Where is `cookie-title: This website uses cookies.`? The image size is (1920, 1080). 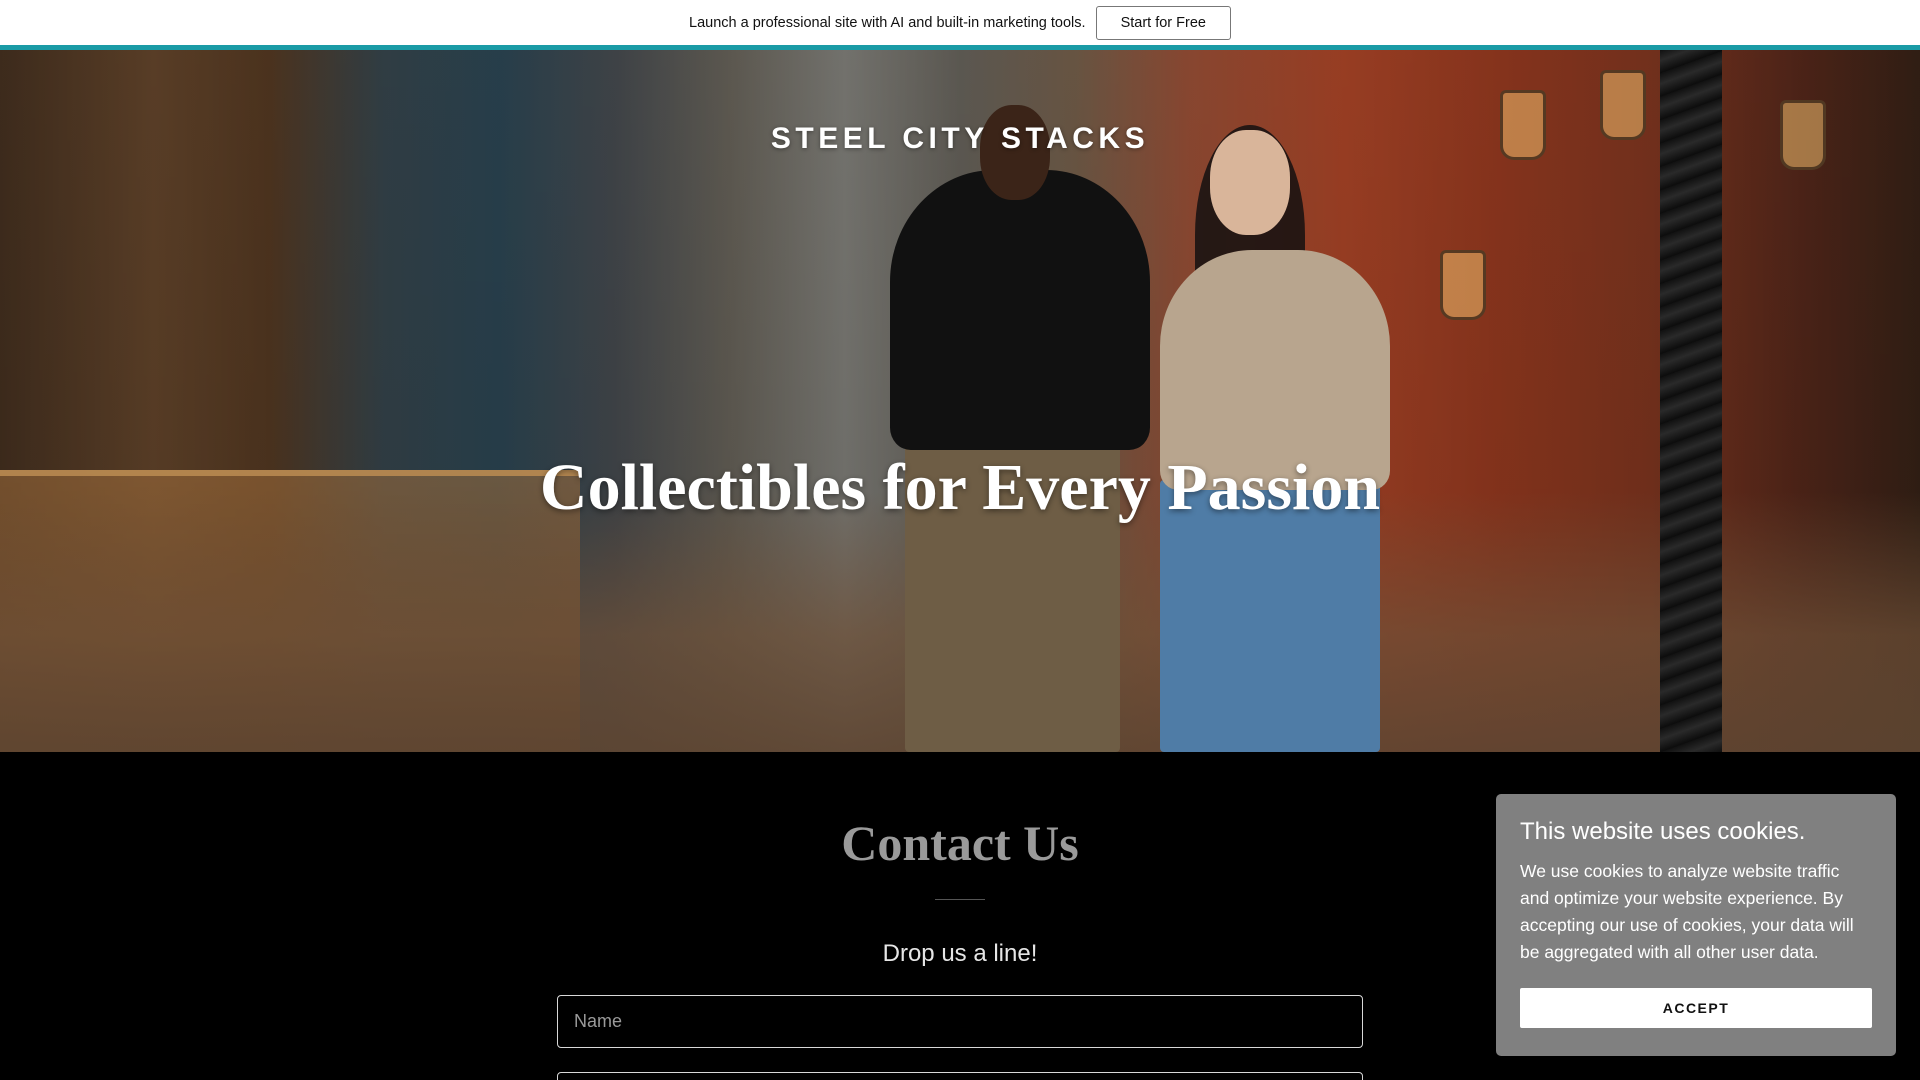 cookie-title: This website uses cookies. is located at coordinates (1663, 831).